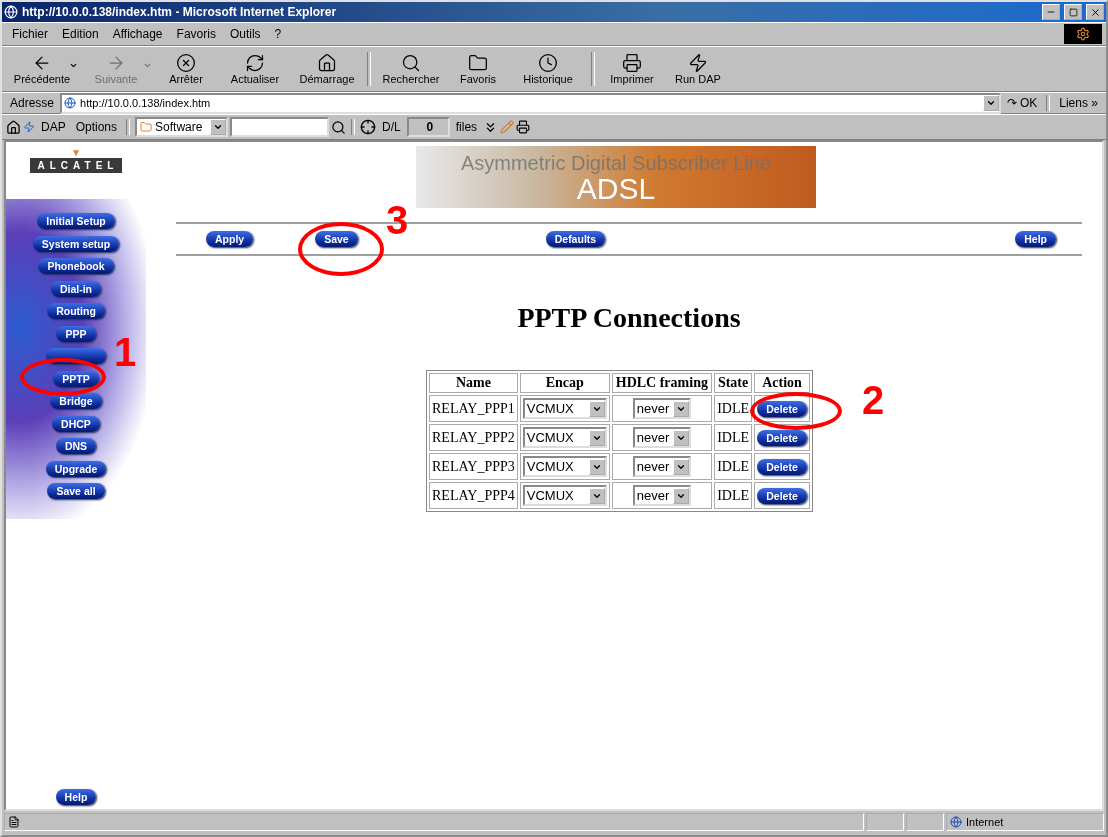 This screenshot has height=837, width=1108. I want to click on address-field: http://10.0.0.138/index.htm, so click(530, 103).